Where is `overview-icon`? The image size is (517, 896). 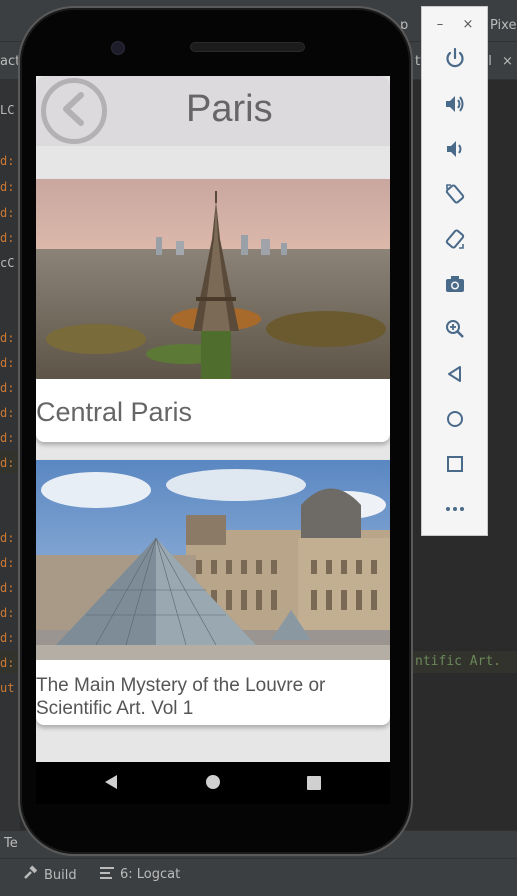
overview-icon is located at coordinates (455, 464).